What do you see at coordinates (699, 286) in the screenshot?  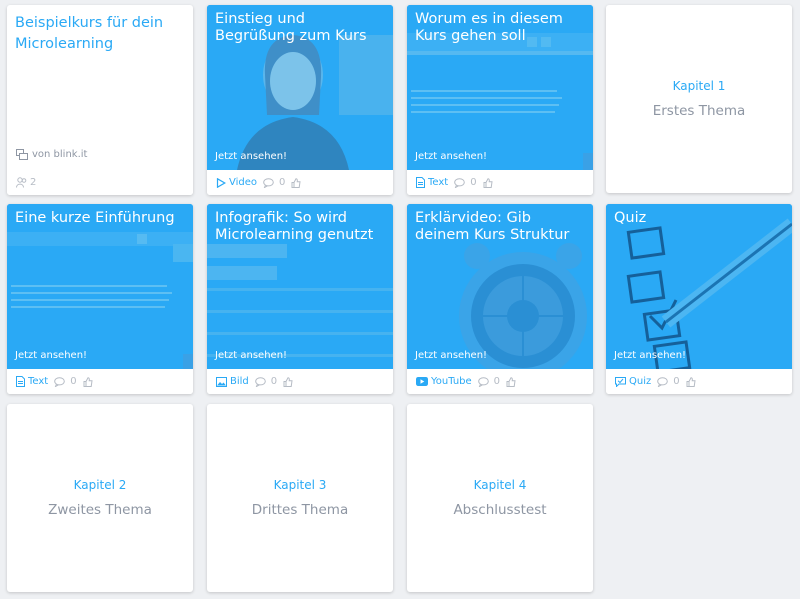 I see `card-thumbnail: Quiz Jetzt ansehen!` at bounding box center [699, 286].